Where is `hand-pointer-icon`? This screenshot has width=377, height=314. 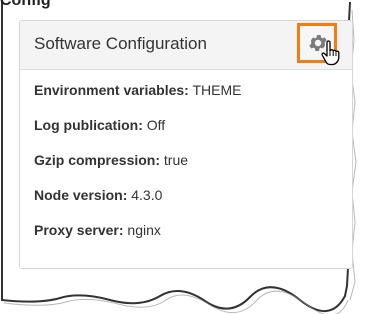
hand-pointer-icon is located at coordinates (330, 53).